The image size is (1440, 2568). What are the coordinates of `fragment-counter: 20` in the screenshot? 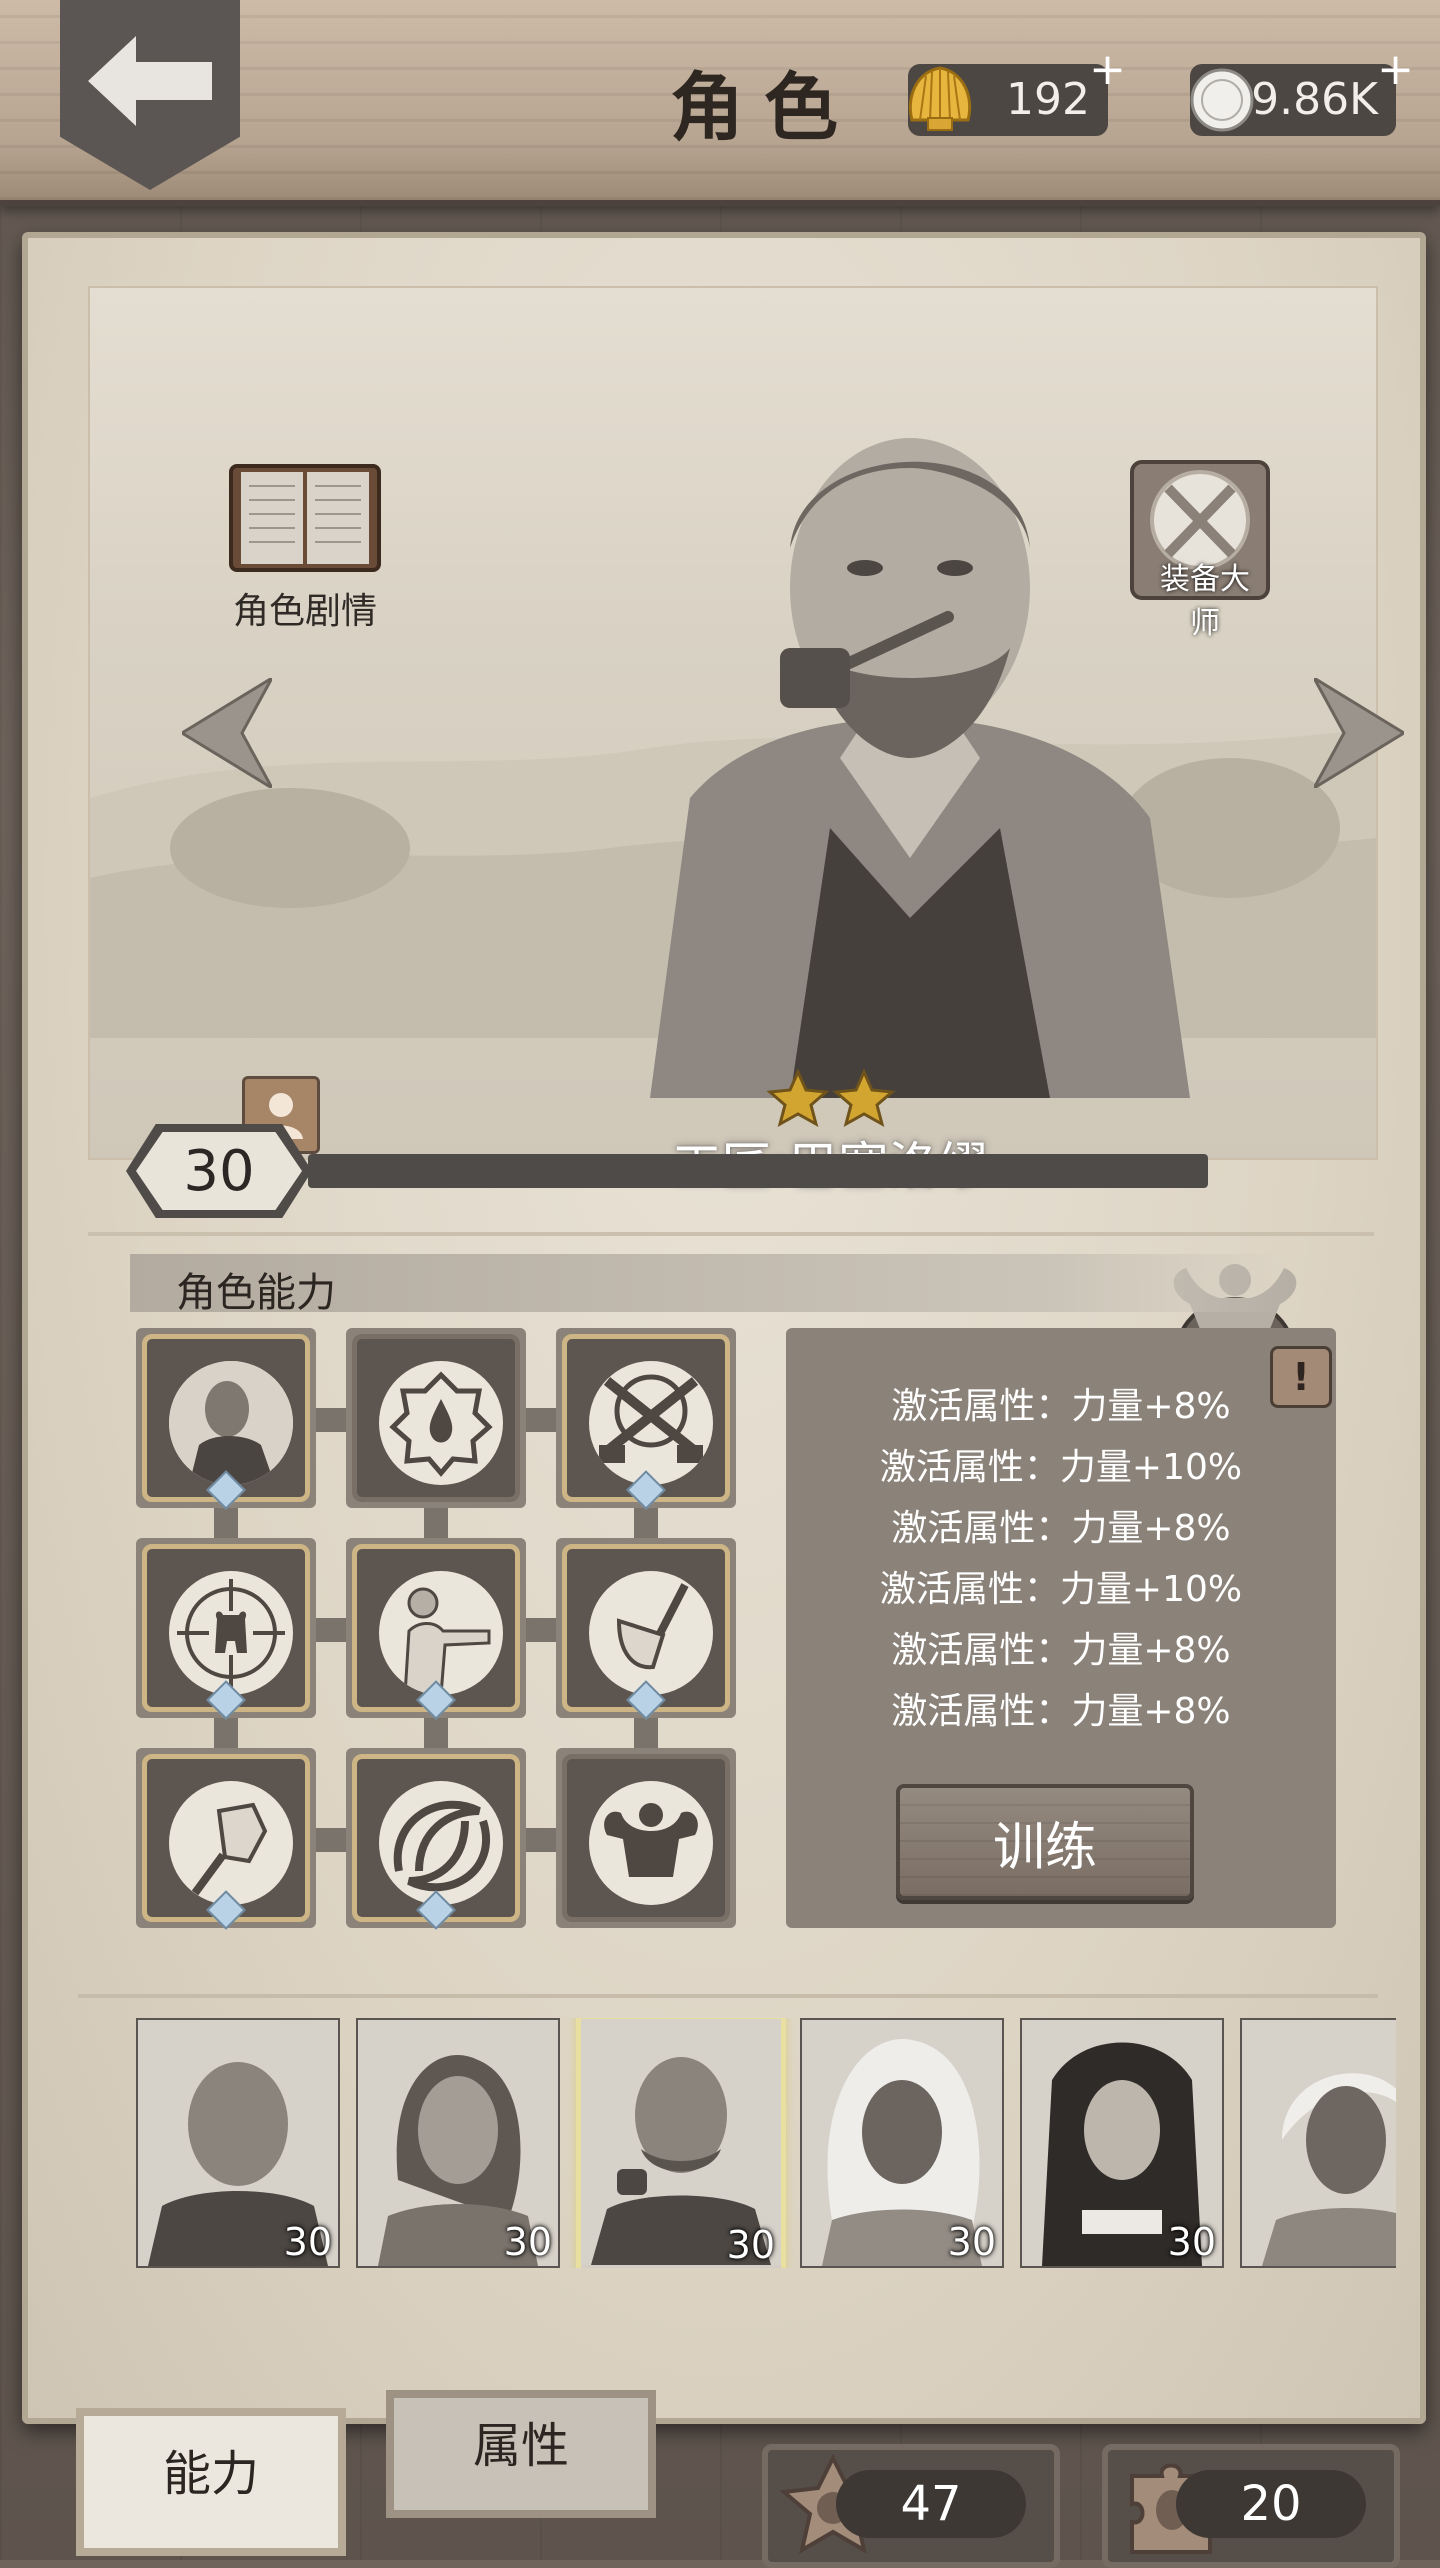 It's located at (1251, 2506).